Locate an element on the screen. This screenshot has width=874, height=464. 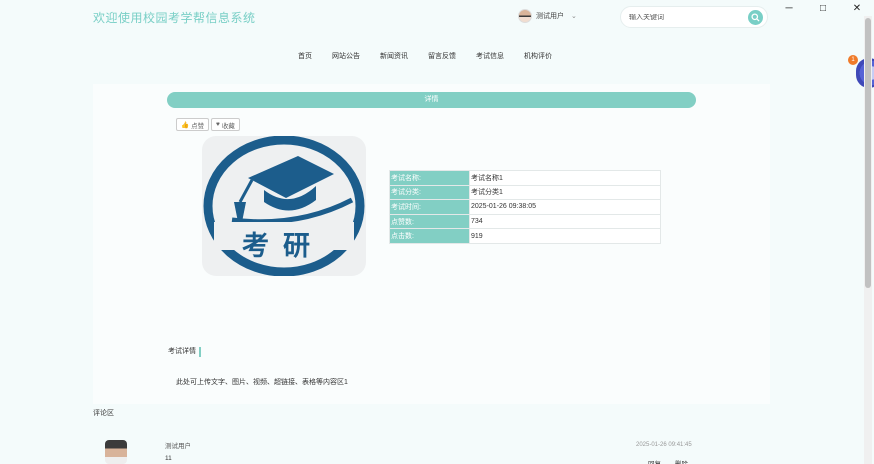
collect-label: 收藏 is located at coordinates (228, 126).